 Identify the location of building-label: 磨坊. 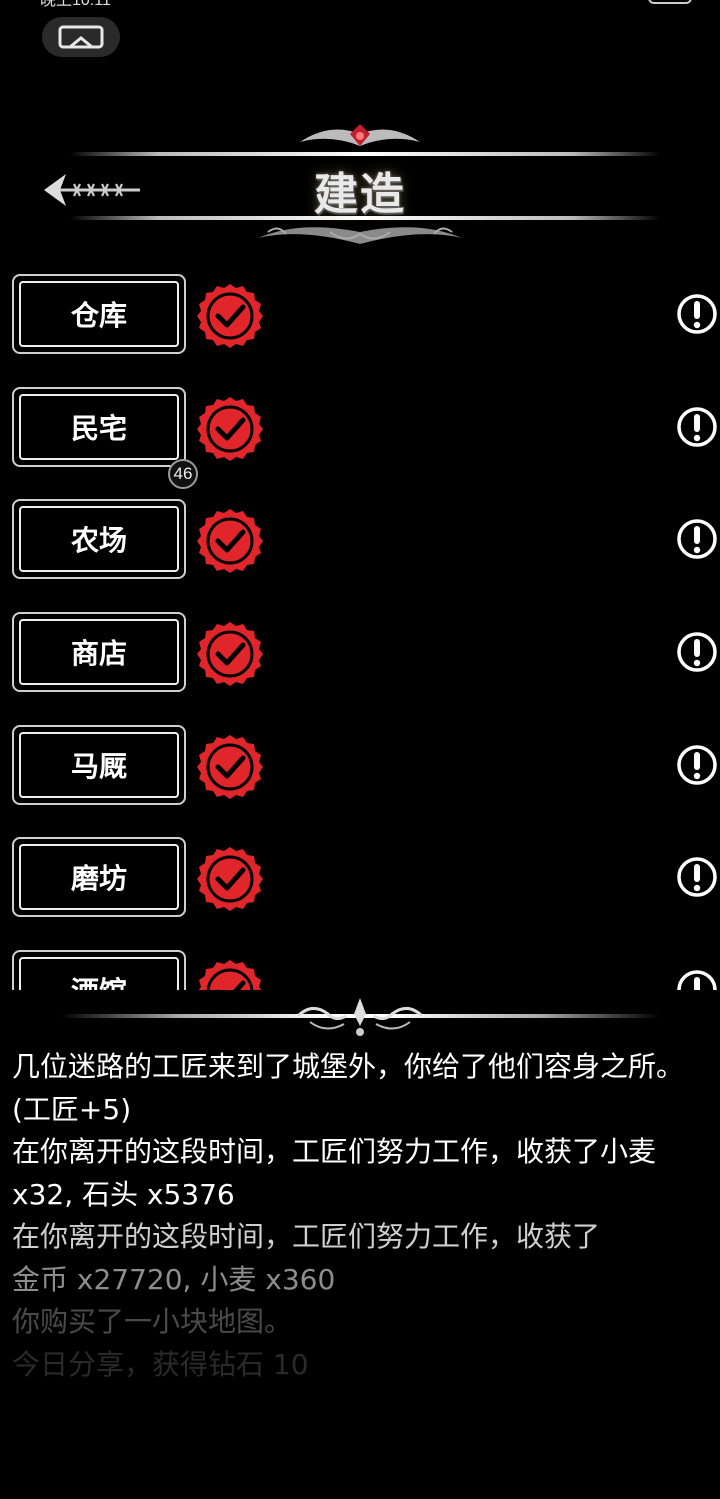
(99, 877).